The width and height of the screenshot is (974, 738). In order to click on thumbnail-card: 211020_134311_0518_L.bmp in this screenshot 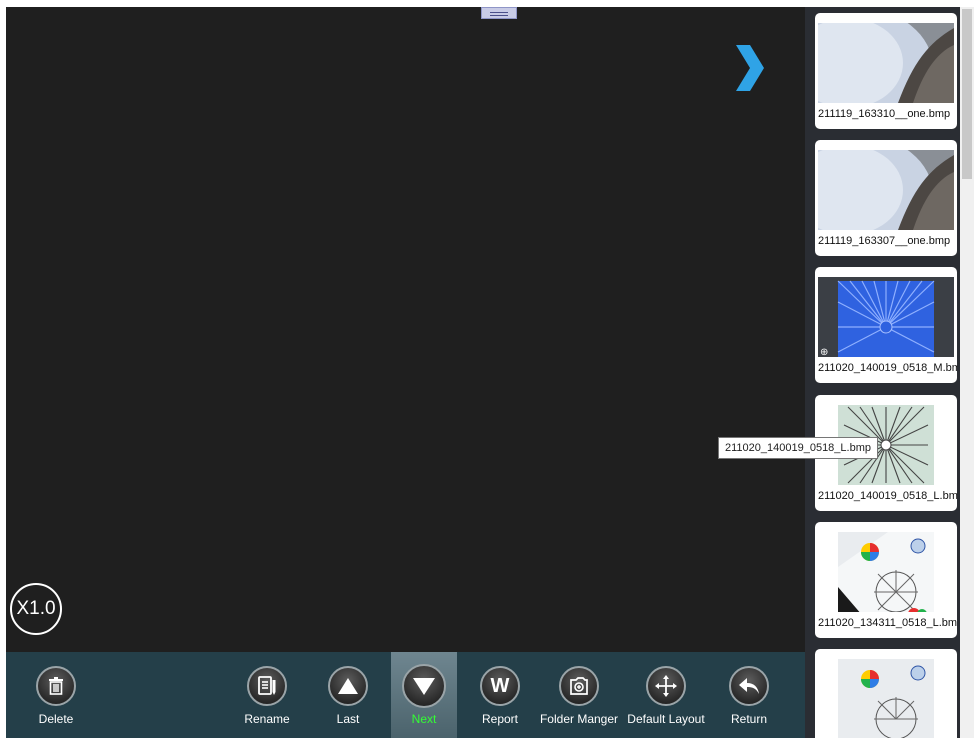, I will do `click(886, 580)`.